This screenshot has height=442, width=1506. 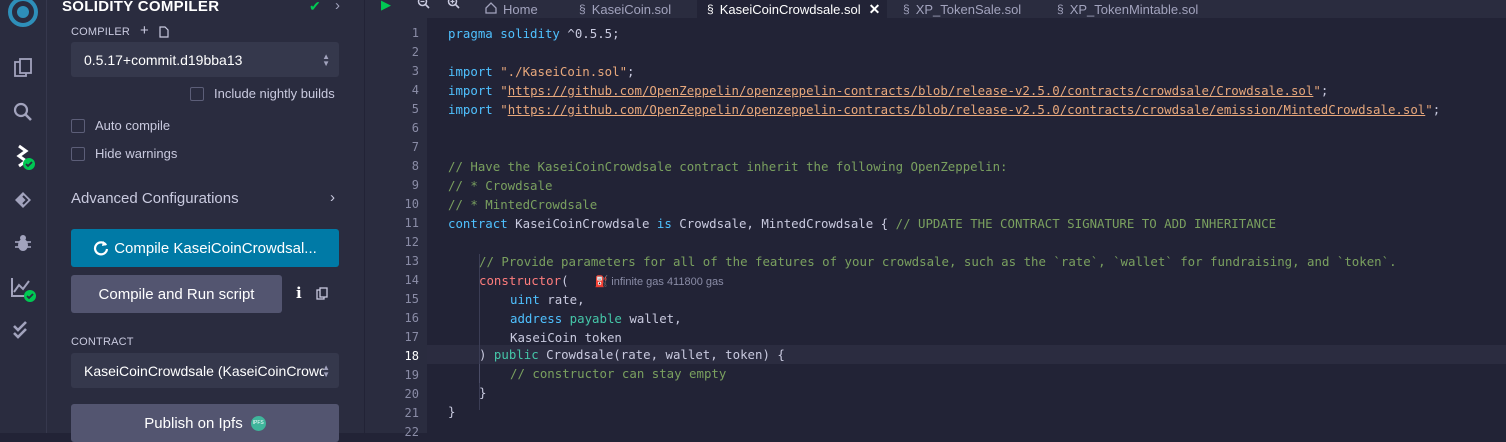 I want to click on analysis-icon, so click(x=23, y=289).